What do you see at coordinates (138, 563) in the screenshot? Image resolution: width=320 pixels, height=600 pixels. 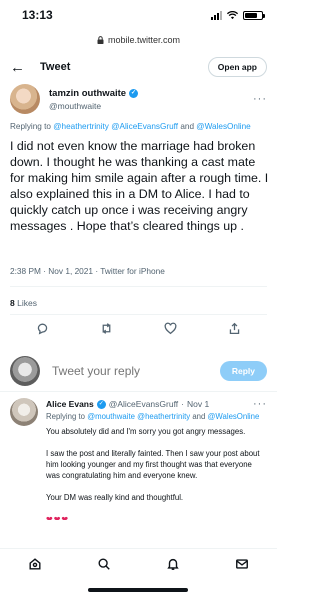 I see `bottom-navigation` at bounding box center [138, 563].